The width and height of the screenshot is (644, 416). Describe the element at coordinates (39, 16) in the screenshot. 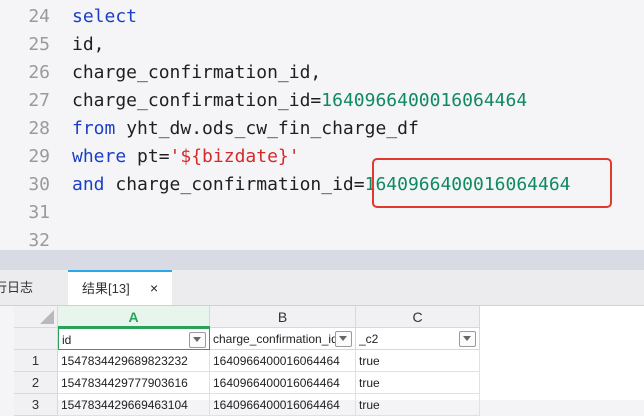

I see `line-number: 24` at that location.